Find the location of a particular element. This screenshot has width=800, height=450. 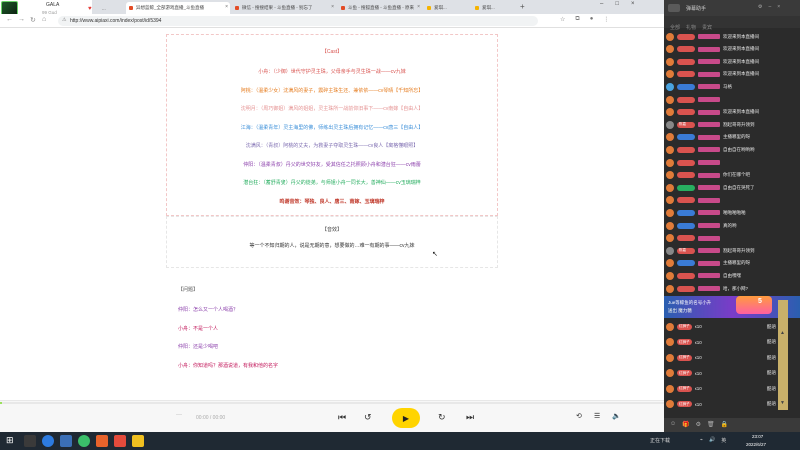

gift-icon: 🎁 is located at coordinates (685, 424).